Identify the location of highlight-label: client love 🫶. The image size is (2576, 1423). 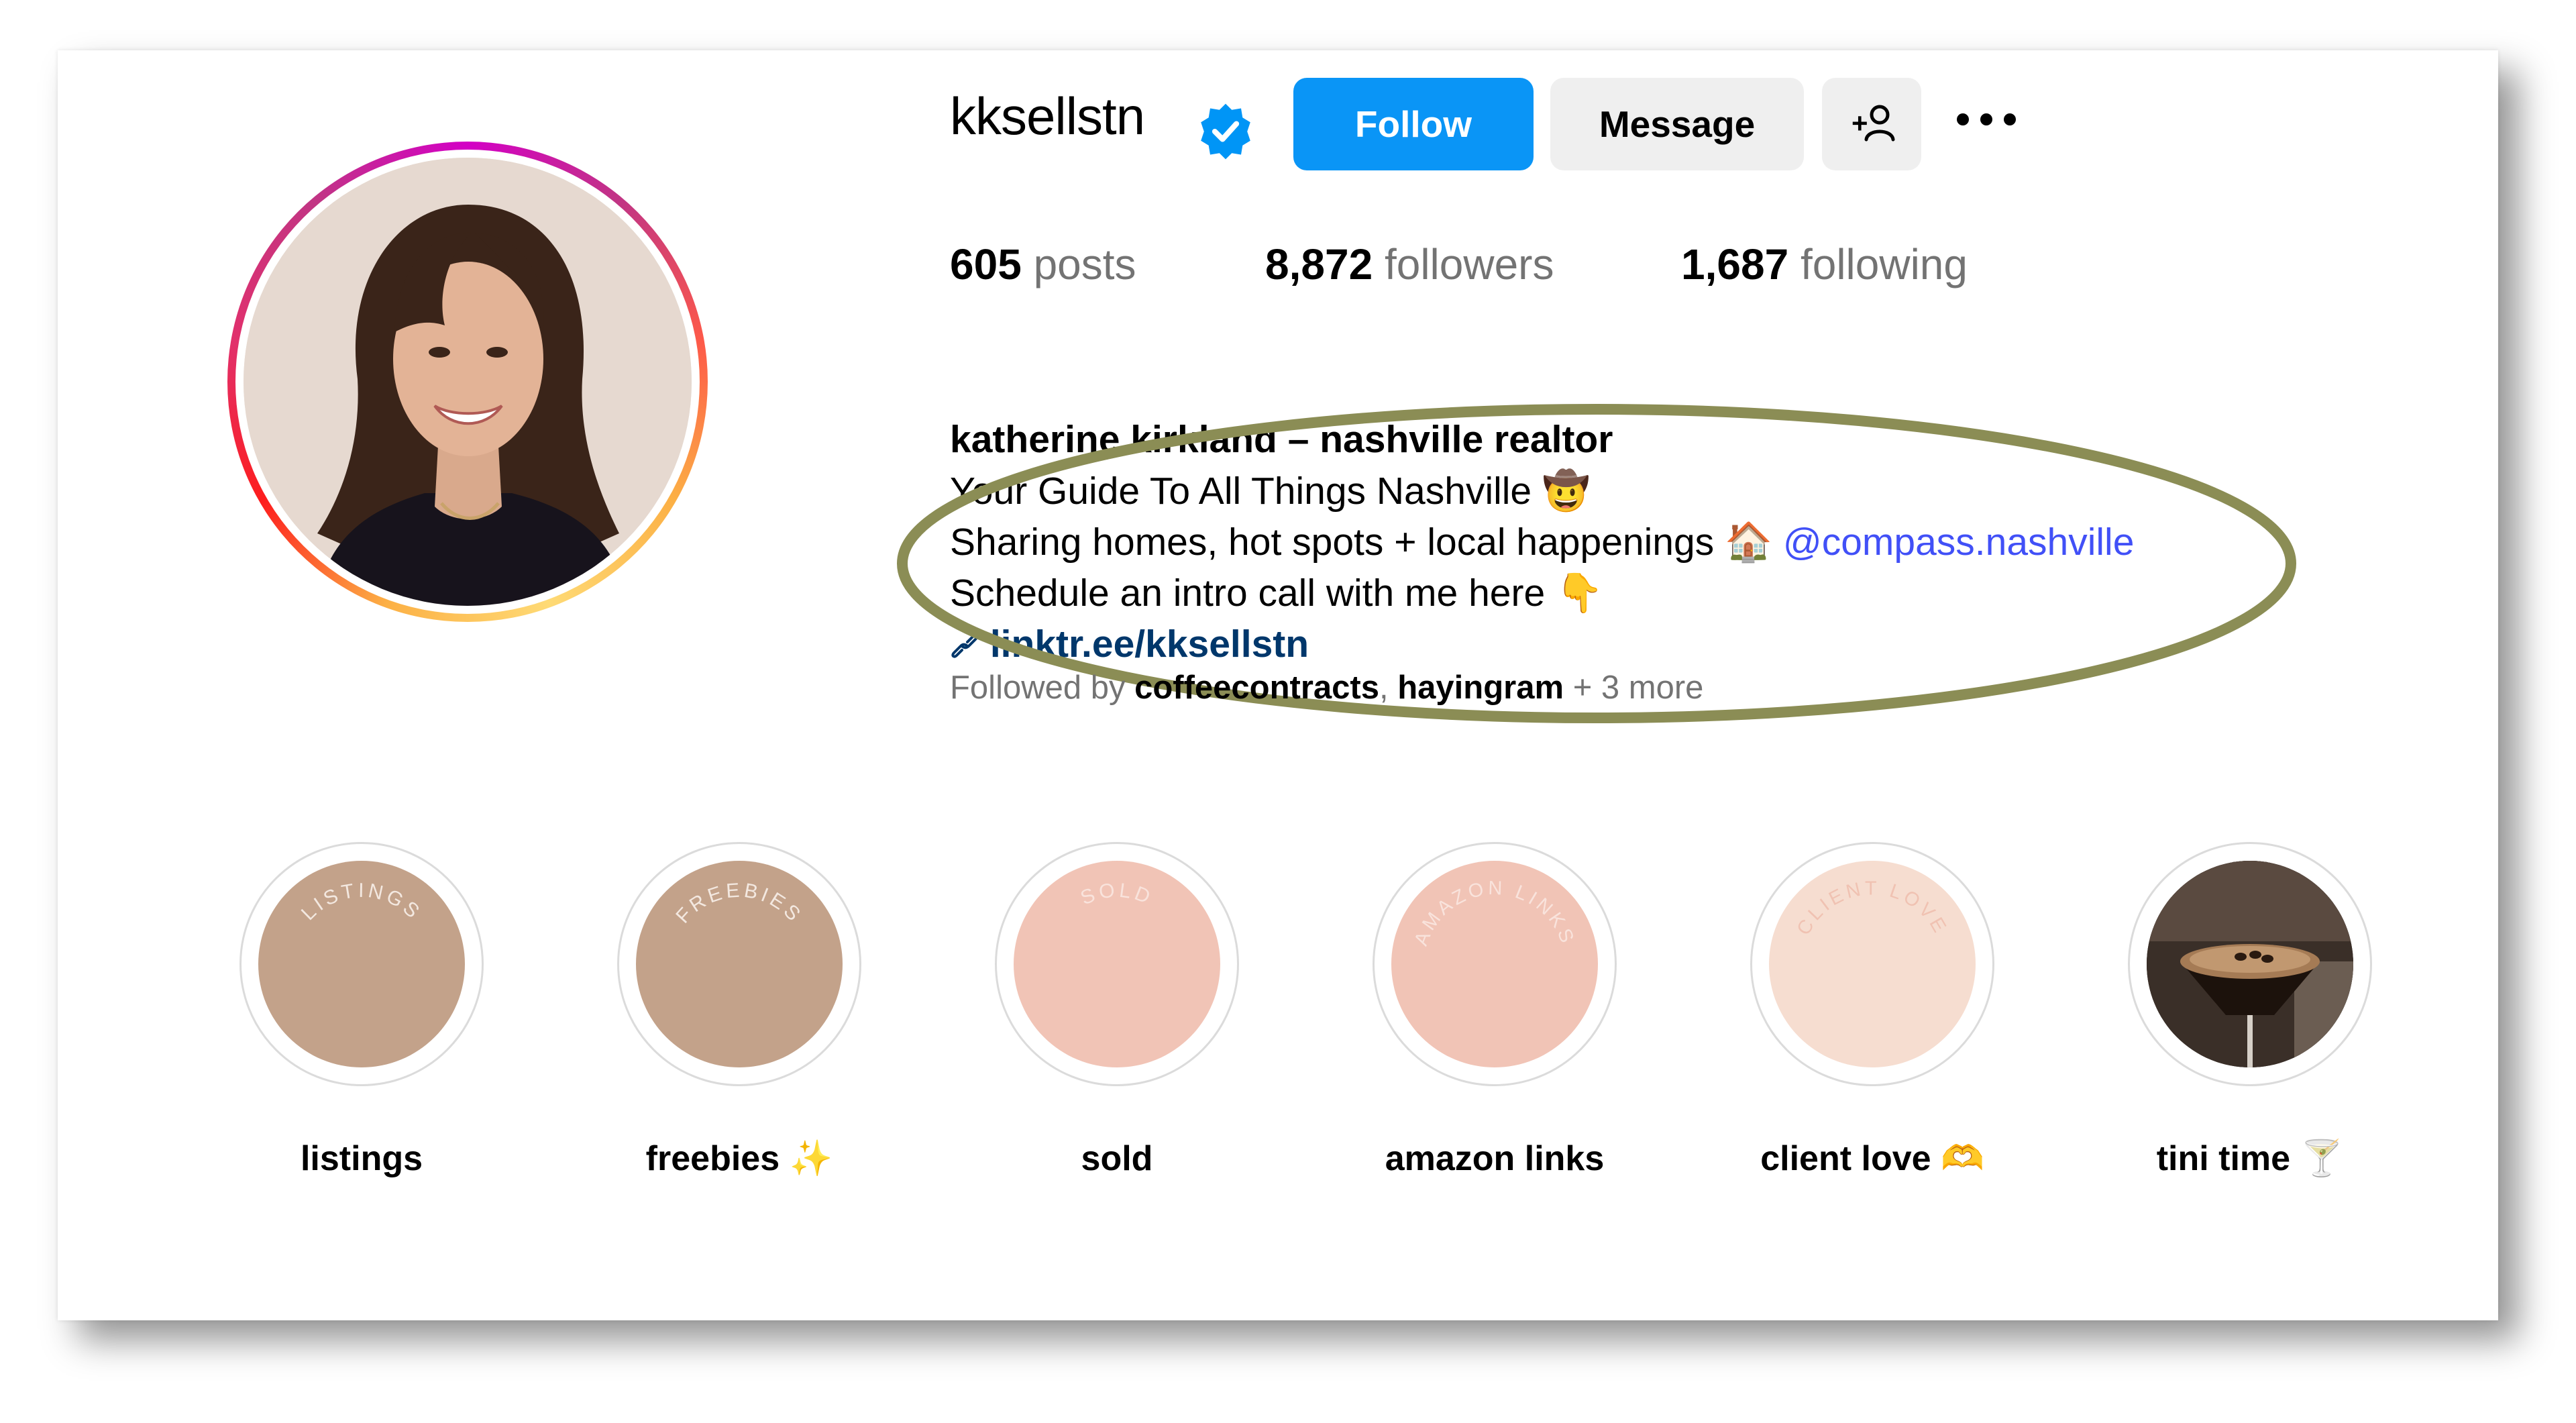
(1872, 1159).